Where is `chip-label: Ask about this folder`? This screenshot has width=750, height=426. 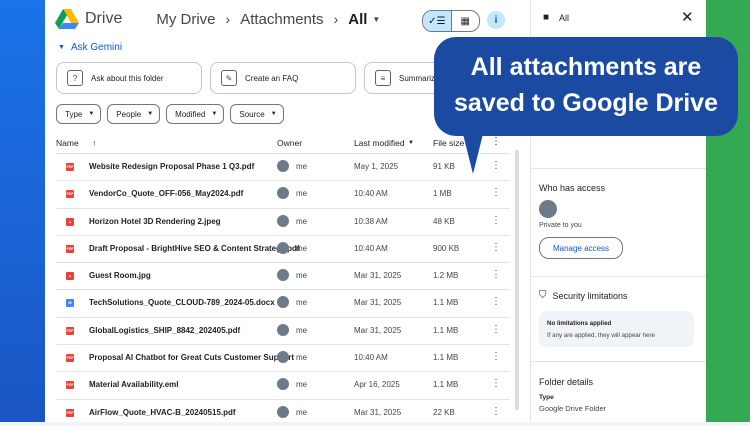
chip-label: Ask about this folder is located at coordinates (127, 78).